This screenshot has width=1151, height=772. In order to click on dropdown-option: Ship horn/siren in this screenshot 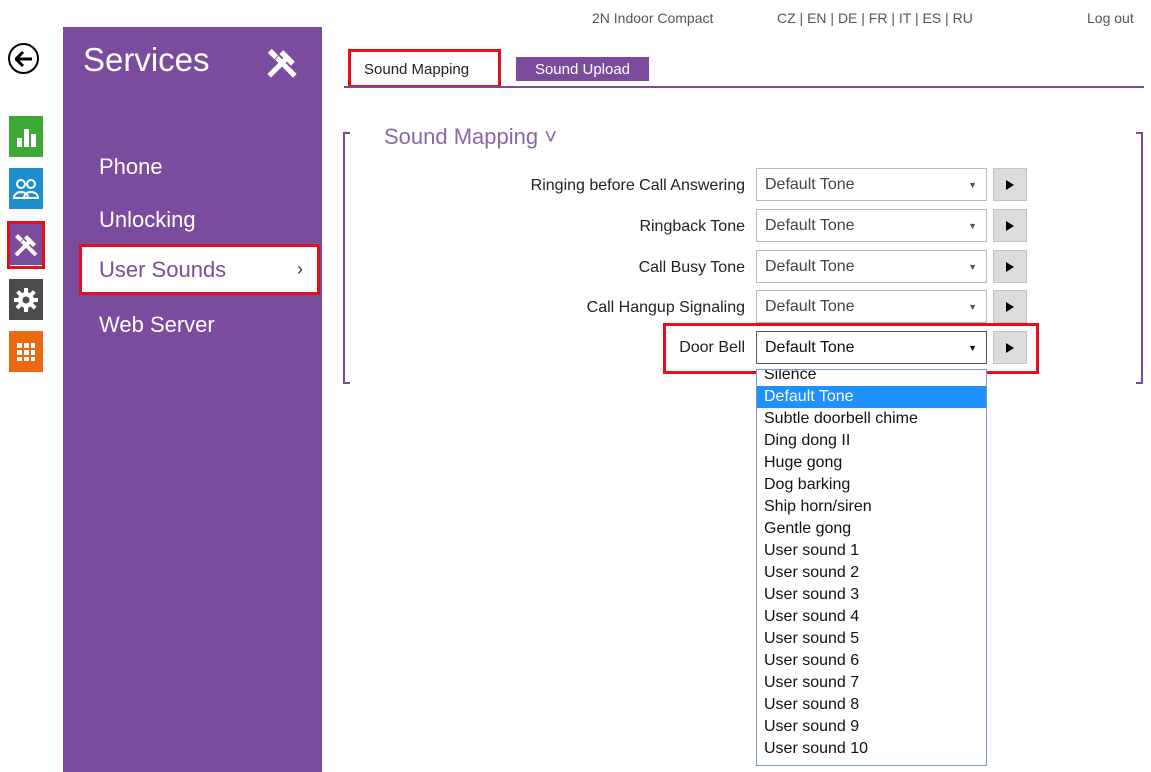, I will do `click(871, 507)`.